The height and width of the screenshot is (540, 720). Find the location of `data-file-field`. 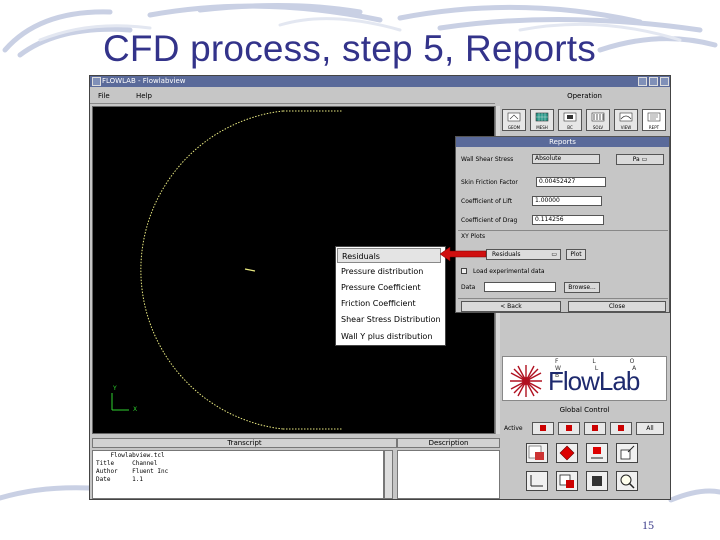

data-file-field is located at coordinates (520, 287).